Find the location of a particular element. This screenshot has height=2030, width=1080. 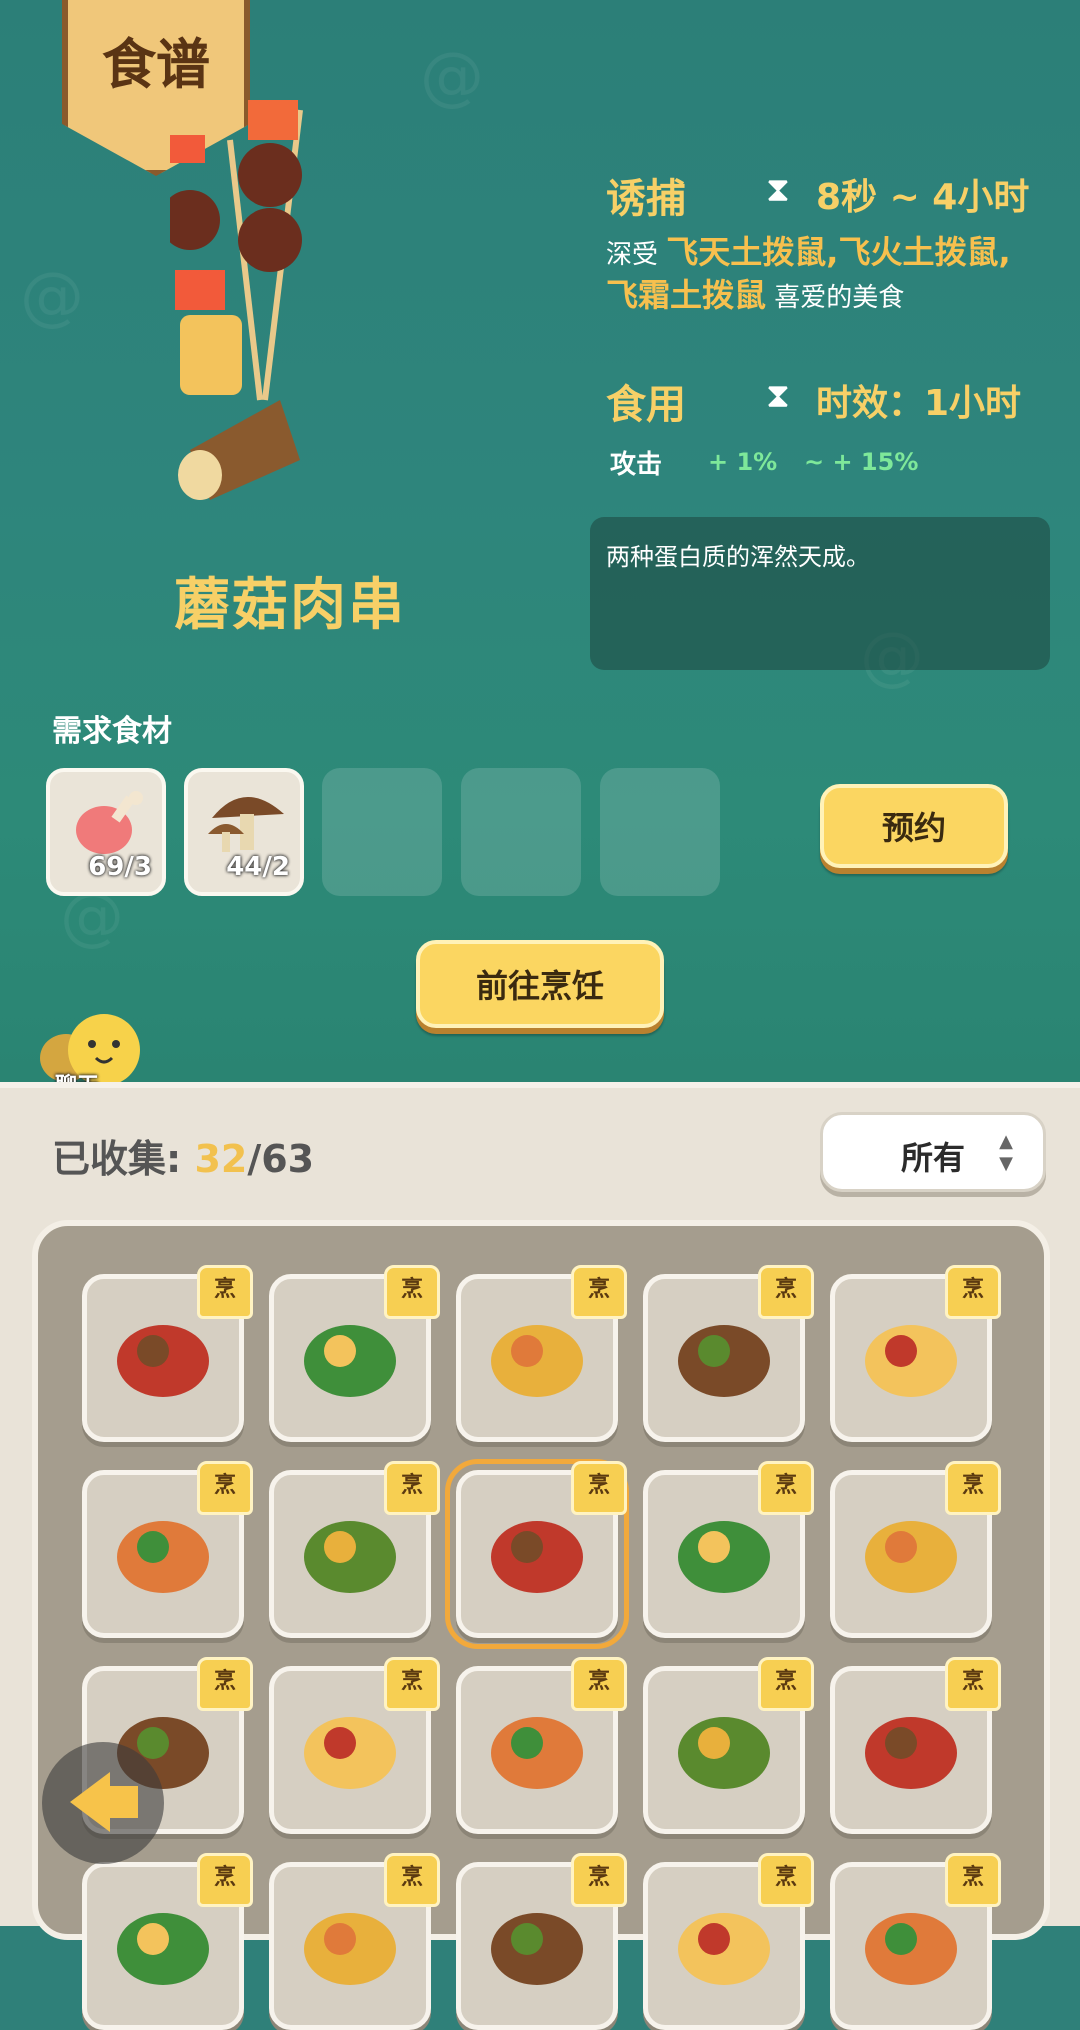

attack-label: 攻击 is located at coordinates (636, 465).